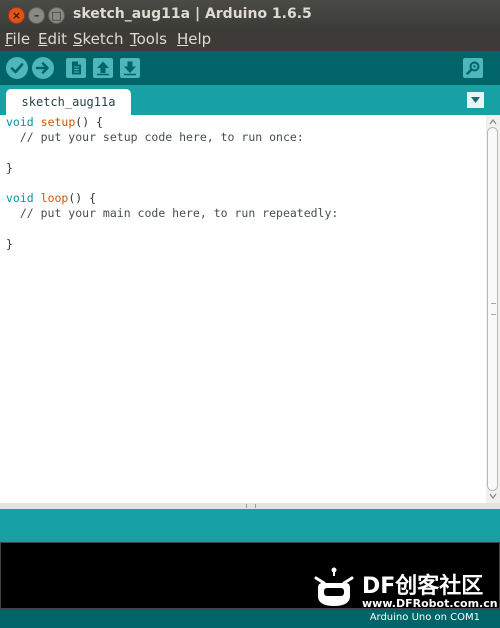 This screenshot has width=500, height=628. I want to click on watermark: DF创客社区 www.DFRobot.com.cn, so click(405, 590).